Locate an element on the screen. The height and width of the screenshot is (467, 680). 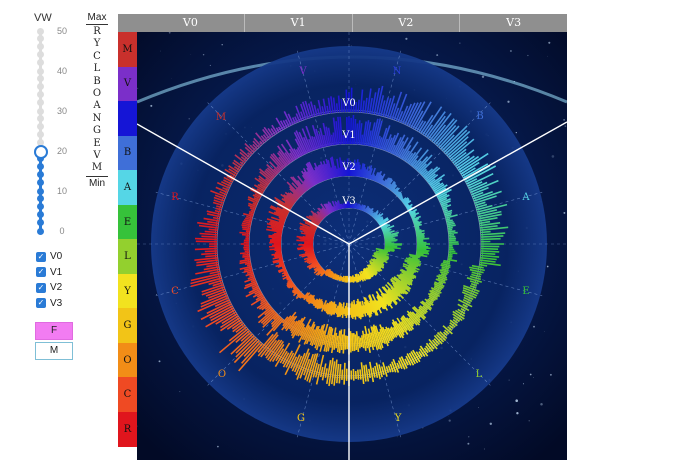
scale-min-label: Min is located at coordinates (97, 183).